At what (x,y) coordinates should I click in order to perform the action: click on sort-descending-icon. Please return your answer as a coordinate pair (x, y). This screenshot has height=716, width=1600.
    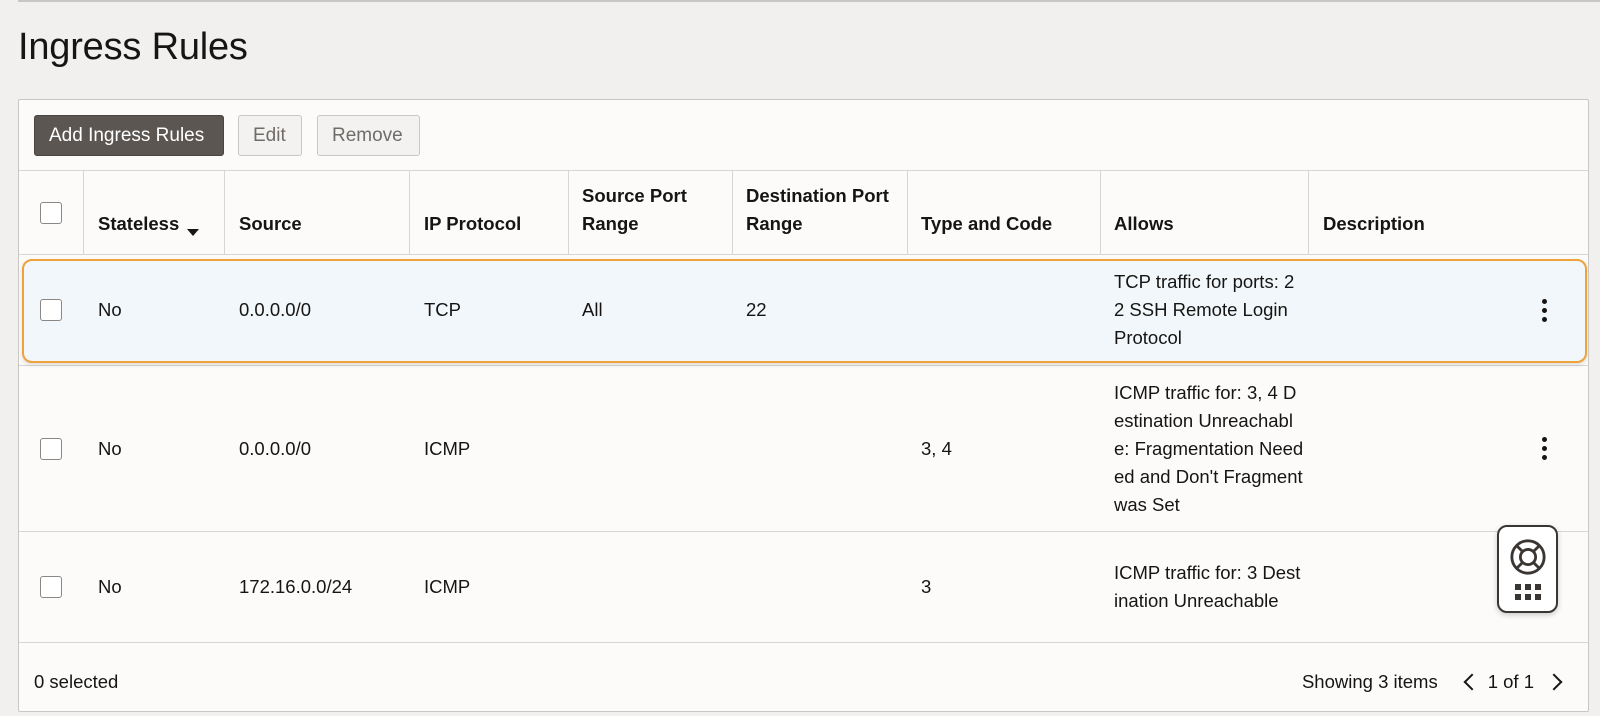
    Looking at the image, I should click on (193, 232).